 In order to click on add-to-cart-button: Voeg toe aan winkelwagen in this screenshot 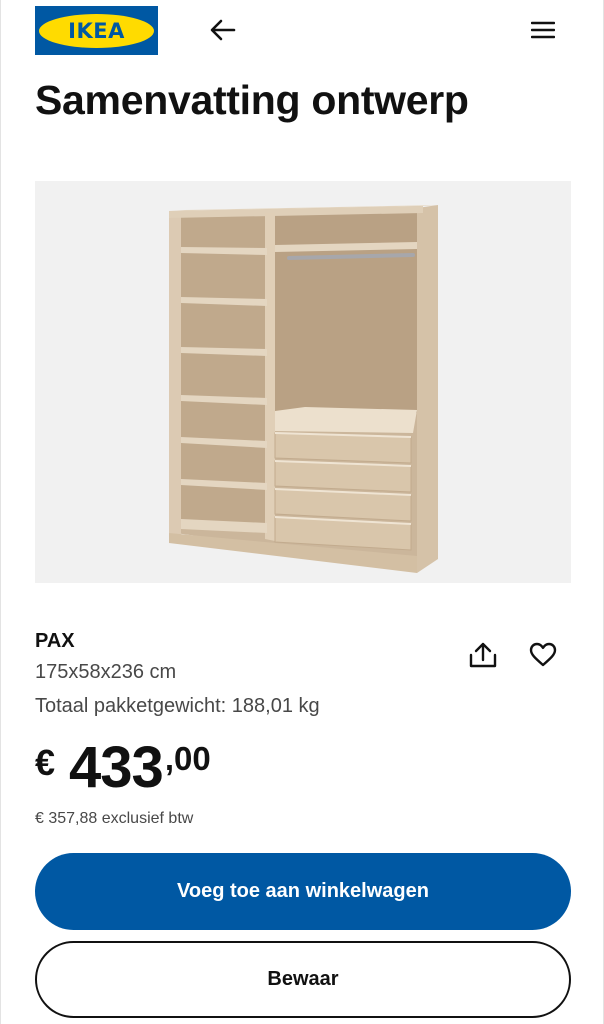, I will do `click(303, 891)`.